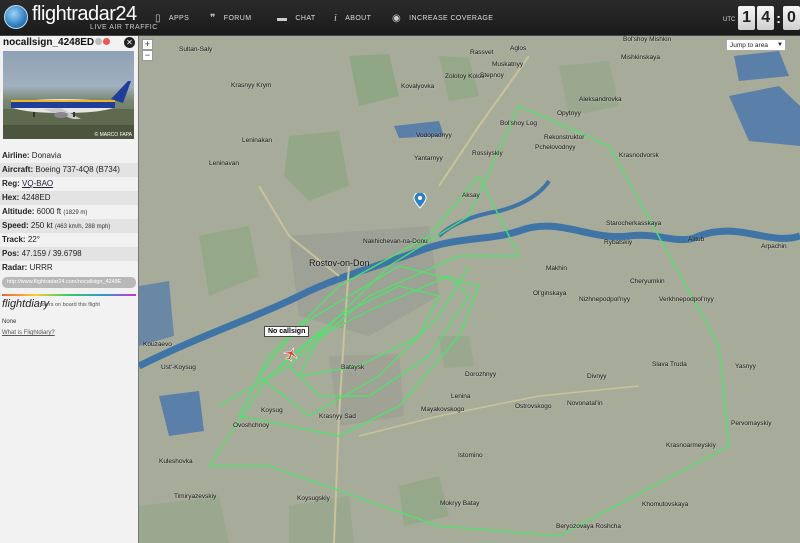 This screenshot has width=800, height=543. What do you see at coordinates (780, 45) in the screenshot?
I see `chevron-down-icon: ▼` at bounding box center [780, 45].